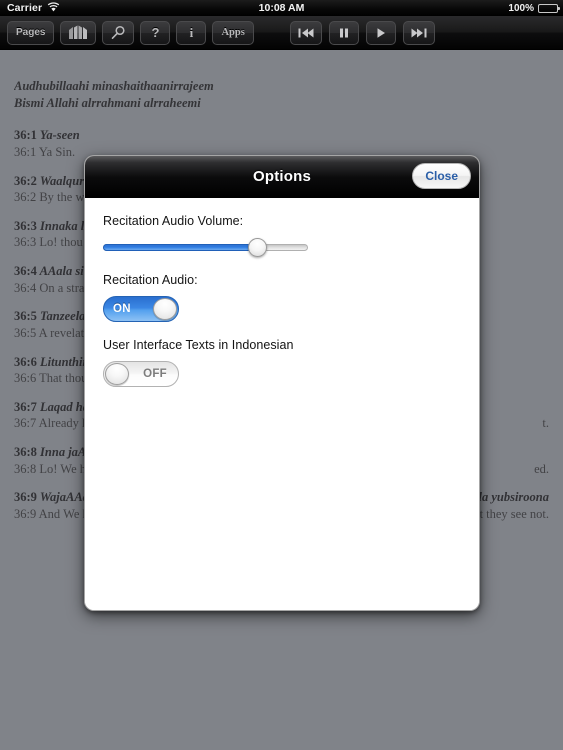  I want to click on main-toolbar: Pages ? i Apps, so click(281, 33).